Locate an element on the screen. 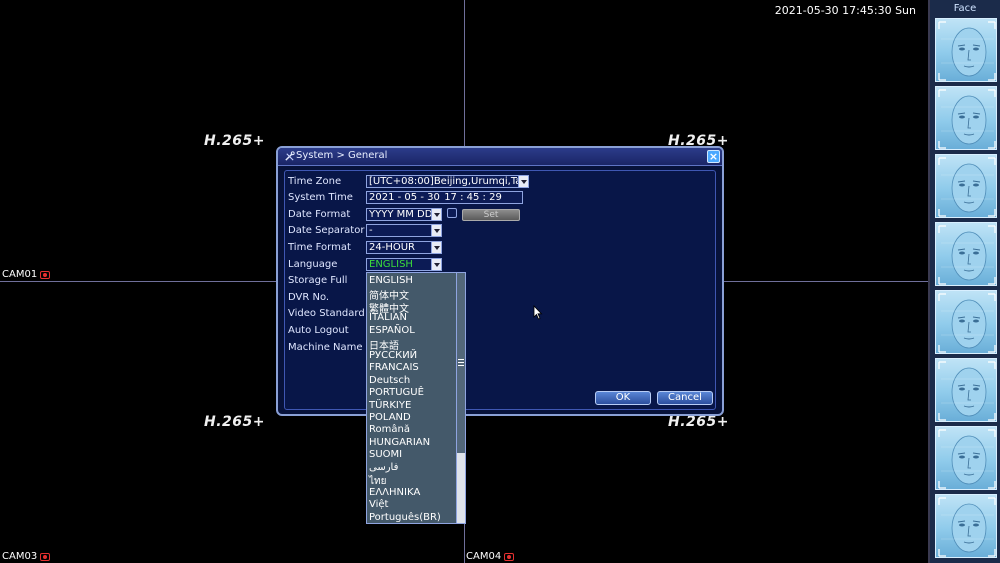 The width and height of the screenshot is (1000, 563). time-format-select: 24-HOUR is located at coordinates (404, 247).